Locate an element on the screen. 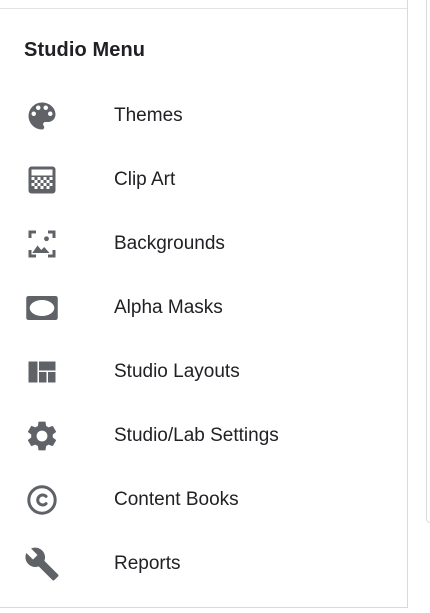 The image size is (430, 613). menu-item-reports: Reports is located at coordinates (203, 564).